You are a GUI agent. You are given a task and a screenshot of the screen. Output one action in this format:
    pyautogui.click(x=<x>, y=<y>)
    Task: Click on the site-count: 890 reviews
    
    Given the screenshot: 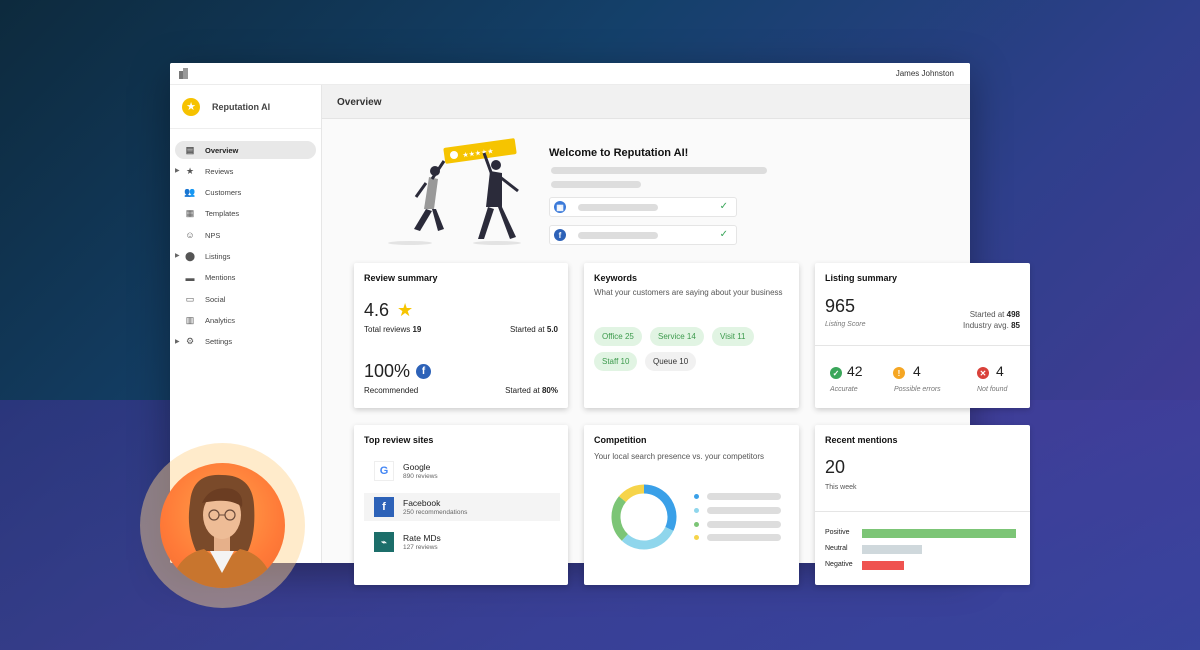 What is the action you would take?
    pyautogui.click(x=420, y=476)
    